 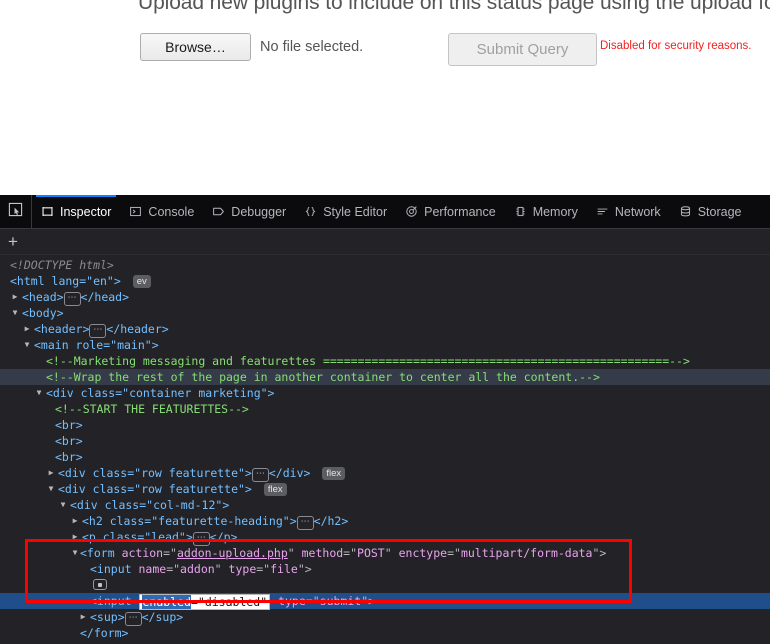 What do you see at coordinates (75, 553) in the screenshot?
I see `twisty-expanded-form: ▼` at bounding box center [75, 553].